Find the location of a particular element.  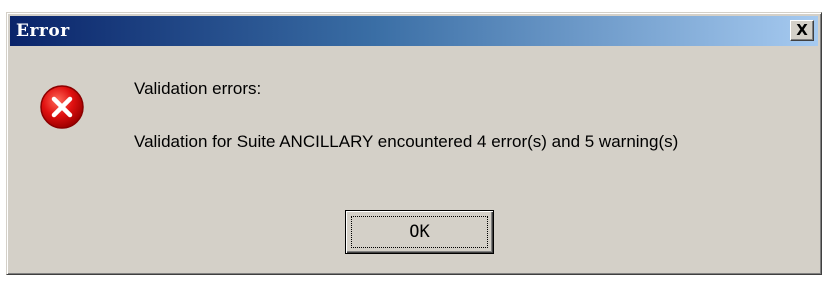

close-icon: X is located at coordinates (802, 30).